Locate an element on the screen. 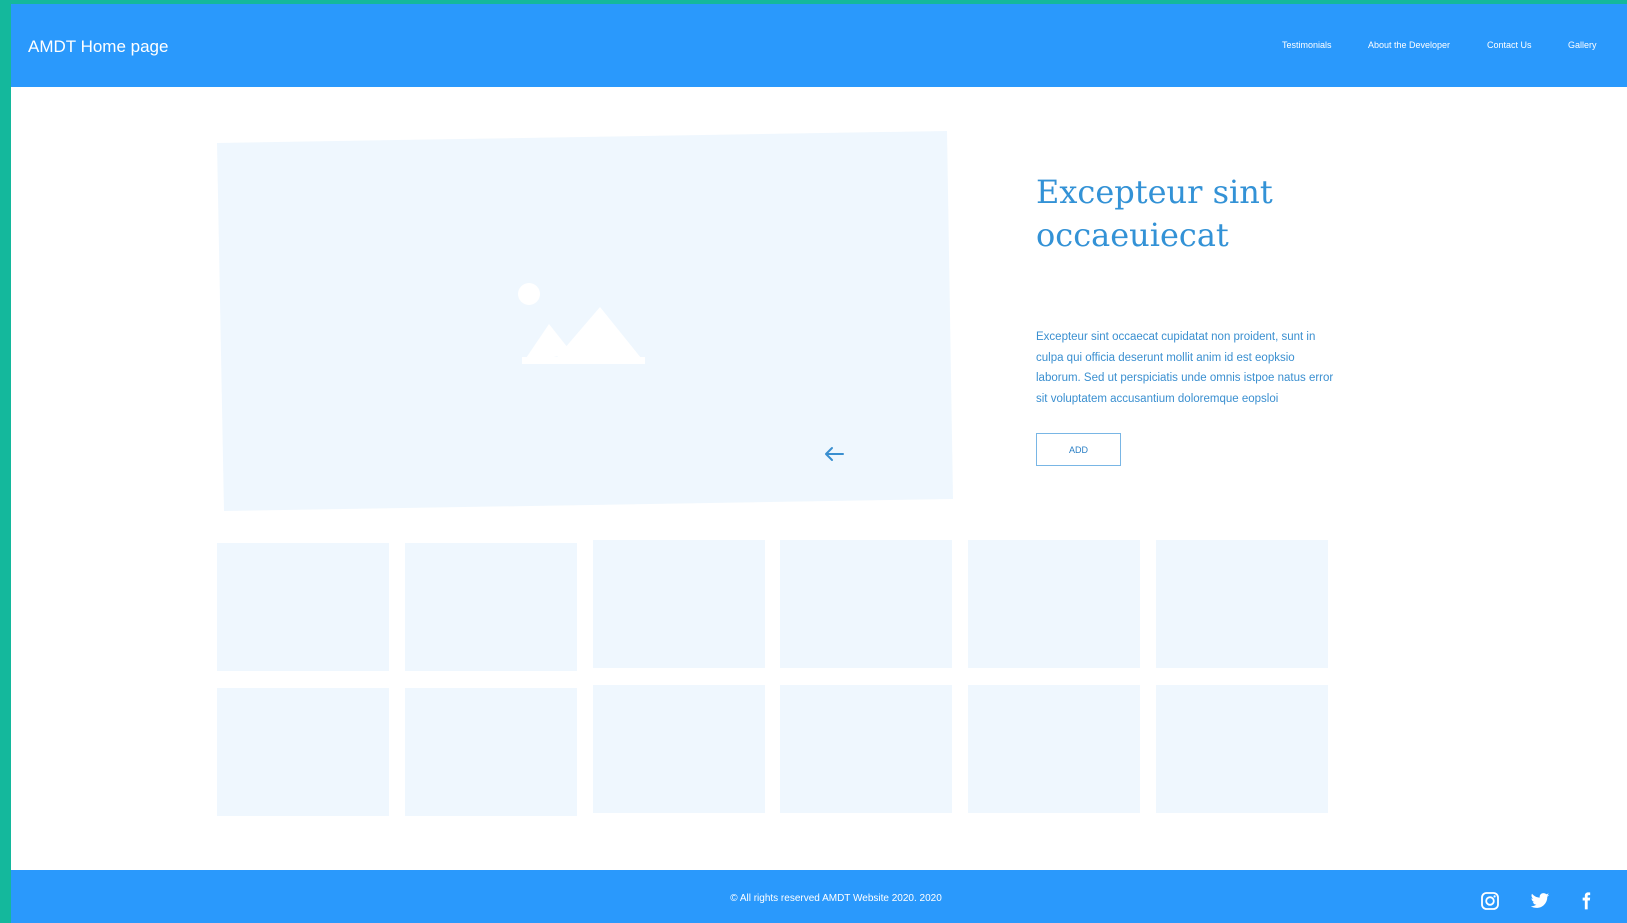 The width and height of the screenshot is (1627, 923). nav-link-contact-us: Contact Us is located at coordinates (1509, 45).